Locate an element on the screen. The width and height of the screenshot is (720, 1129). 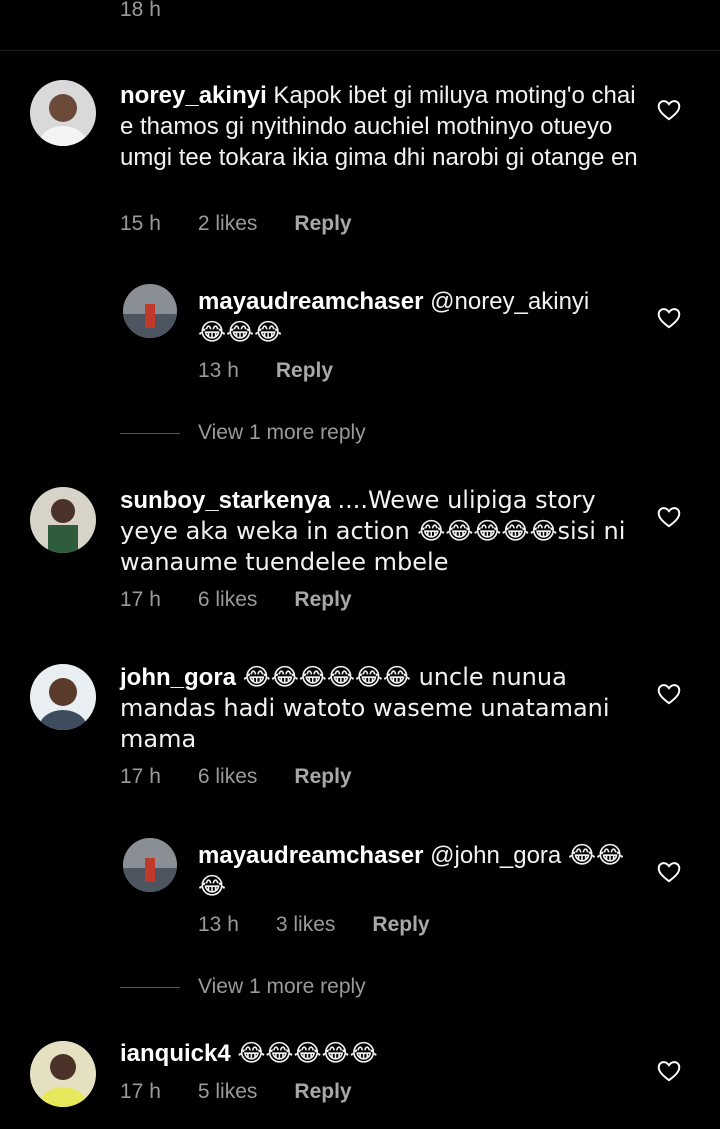
reply-text: mayaudreamchaser @norey_akinyi 😂😂😂 is located at coordinates (418, 317).